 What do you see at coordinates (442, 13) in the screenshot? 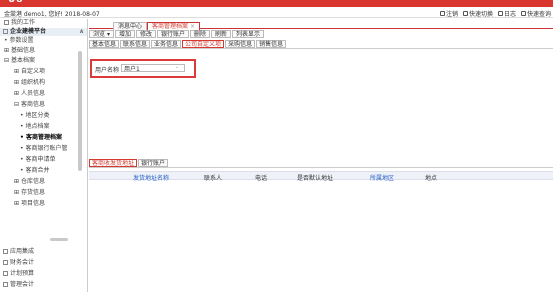
I see `logout-icon` at bounding box center [442, 13].